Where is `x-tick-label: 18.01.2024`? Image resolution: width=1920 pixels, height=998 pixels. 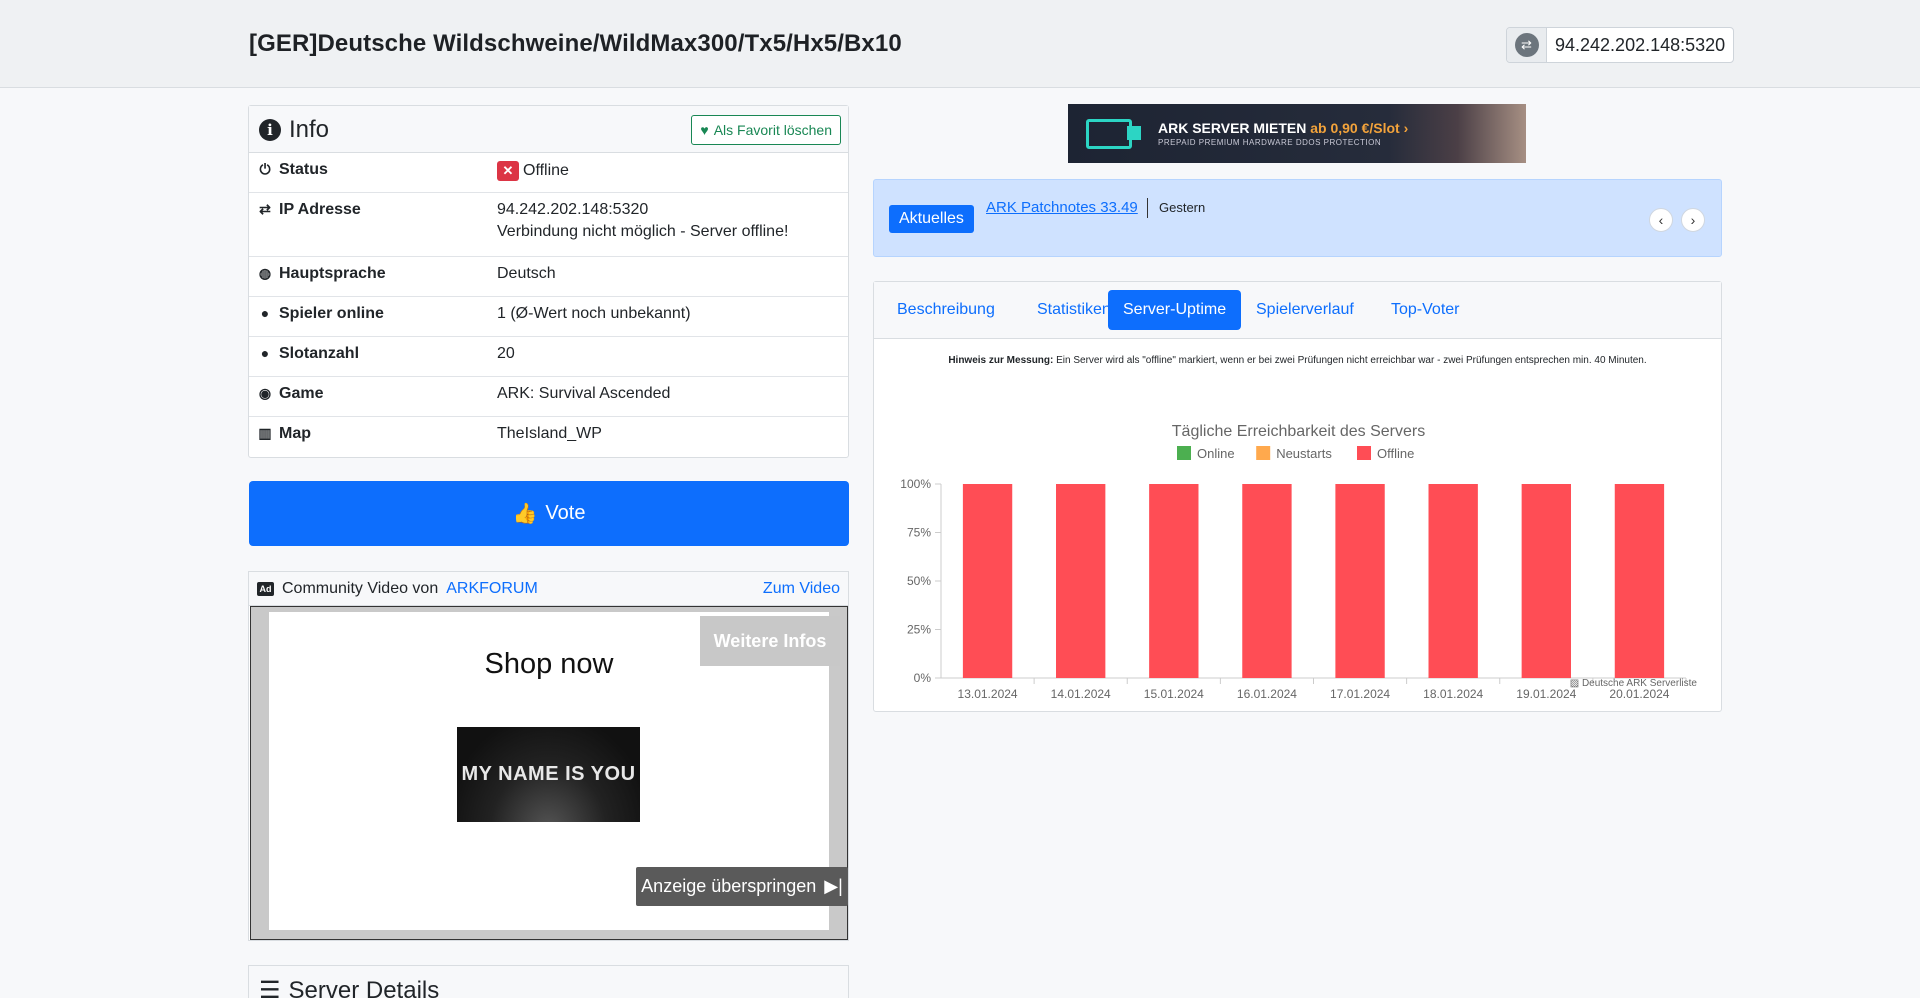
x-tick-label: 18.01.2024 is located at coordinates (1453, 694).